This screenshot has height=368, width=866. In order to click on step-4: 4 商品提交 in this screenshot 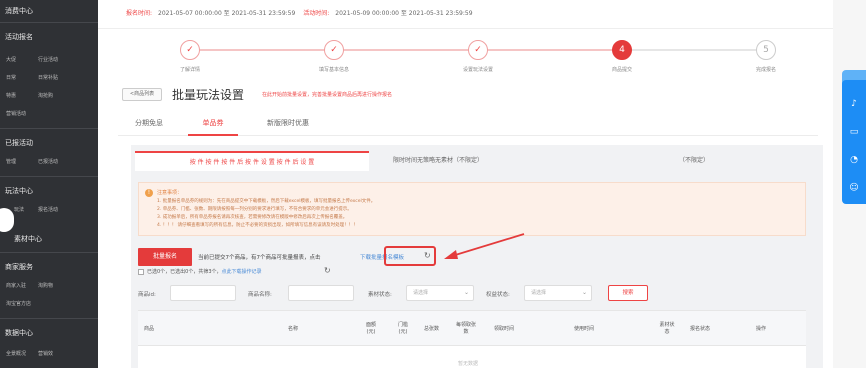, I will do `click(622, 56)`.